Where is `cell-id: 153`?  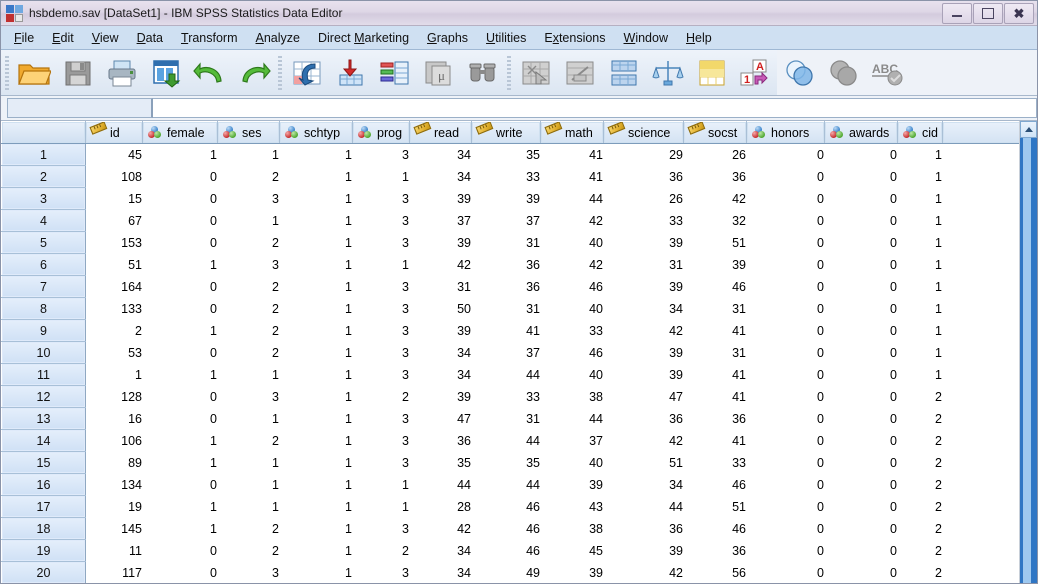 cell-id: 153 is located at coordinates (114, 242).